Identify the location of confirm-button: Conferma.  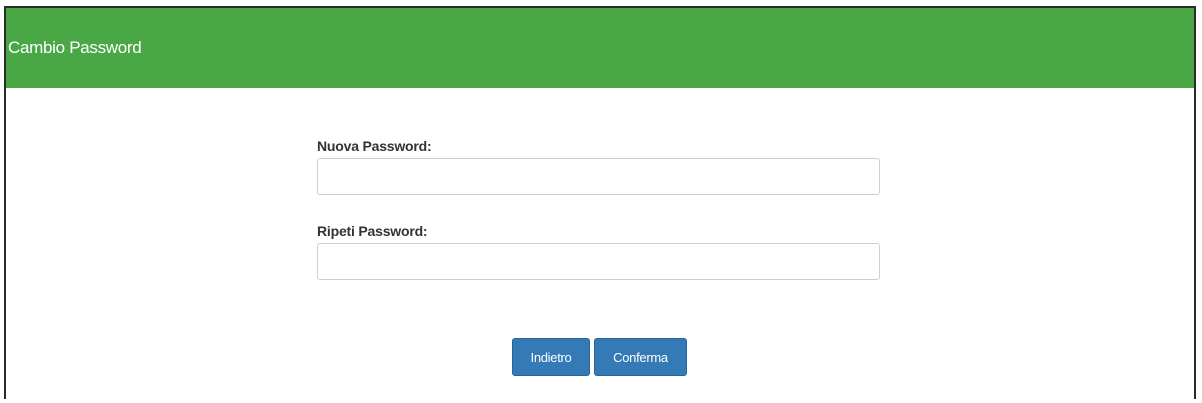
(640, 357).